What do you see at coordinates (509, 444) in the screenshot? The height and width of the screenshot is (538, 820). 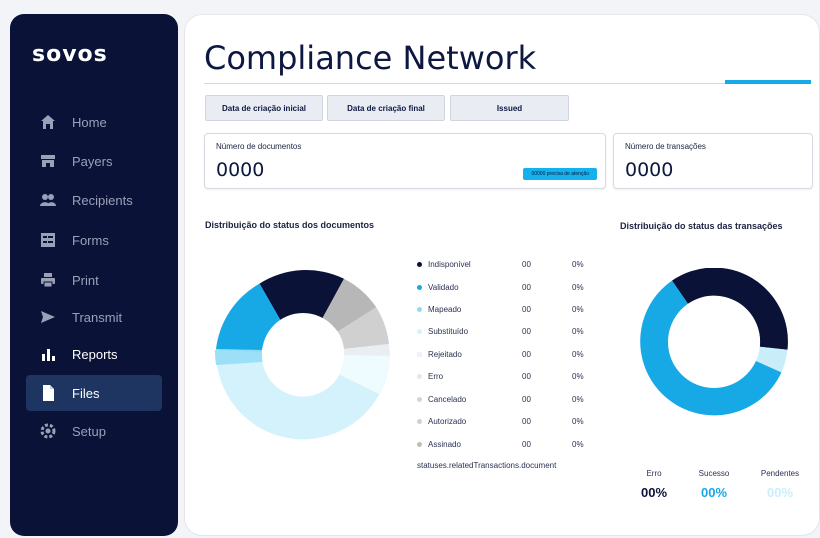 I see `legend-row: Assinado 00 0%` at bounding box center [509, 444].